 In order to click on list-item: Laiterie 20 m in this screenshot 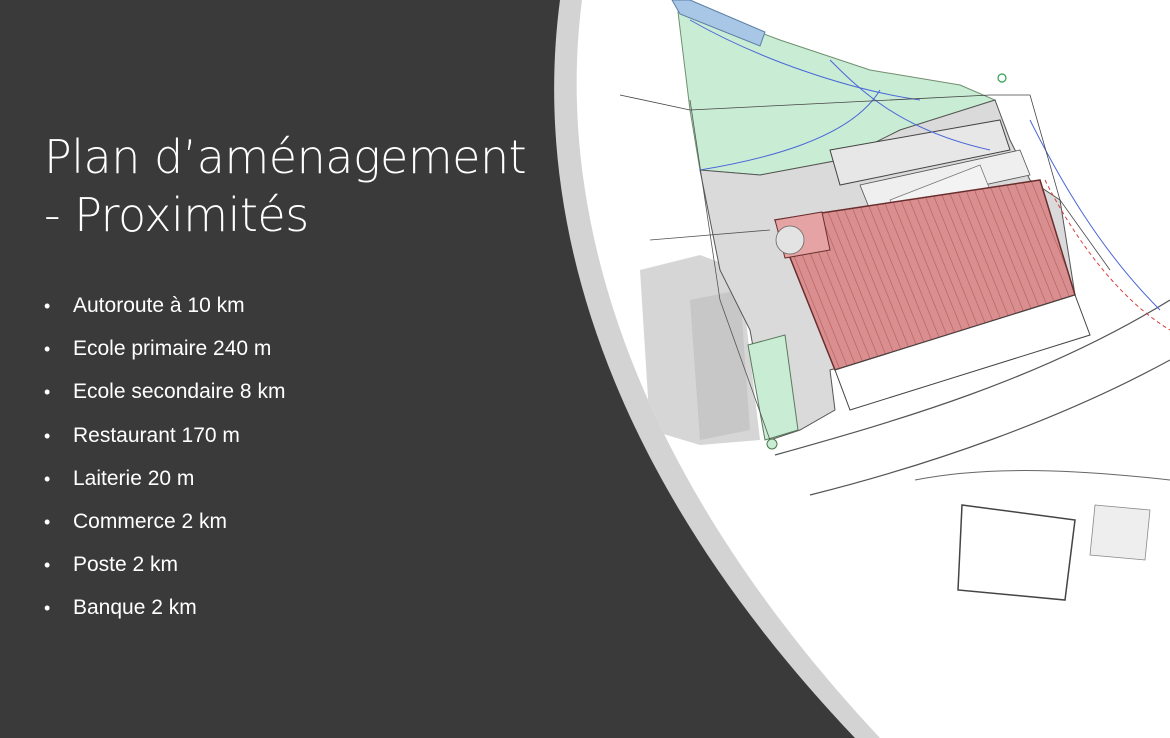, I will do `click(164, 484)`.